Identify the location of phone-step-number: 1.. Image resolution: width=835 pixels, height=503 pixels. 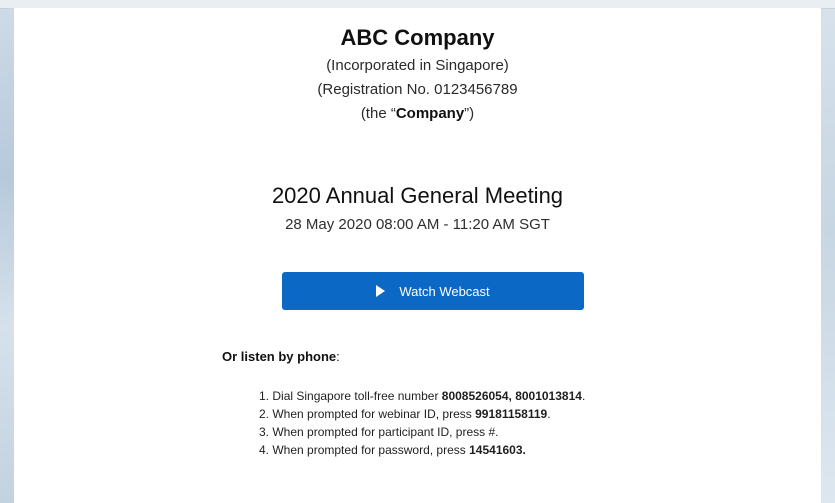
(264, 396).